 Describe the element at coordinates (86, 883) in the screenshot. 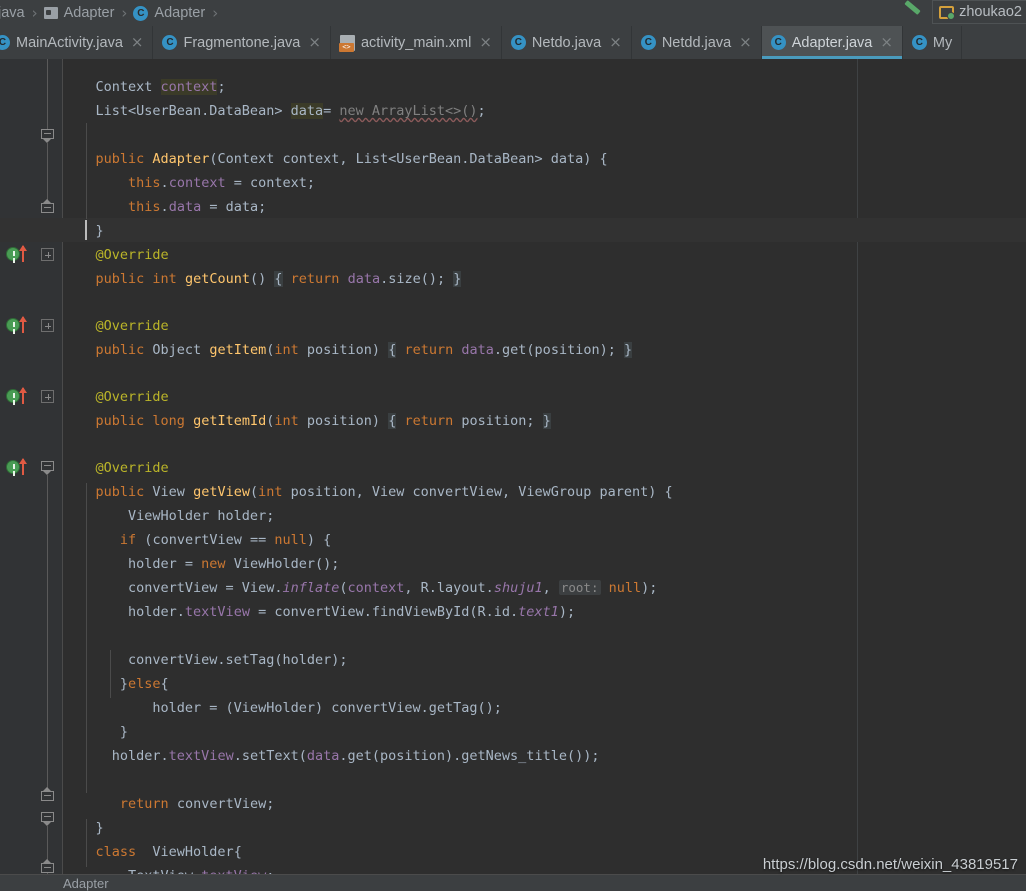

I see `status-bar-label: Adapter` at that location.